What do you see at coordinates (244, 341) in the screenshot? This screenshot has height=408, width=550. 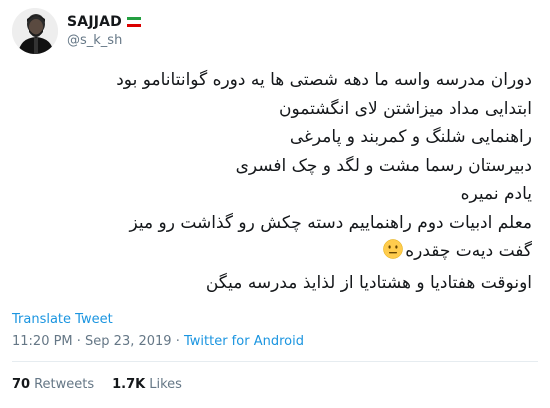 I see `source-link: Twitter for Android` at bounding box center [244, 341].